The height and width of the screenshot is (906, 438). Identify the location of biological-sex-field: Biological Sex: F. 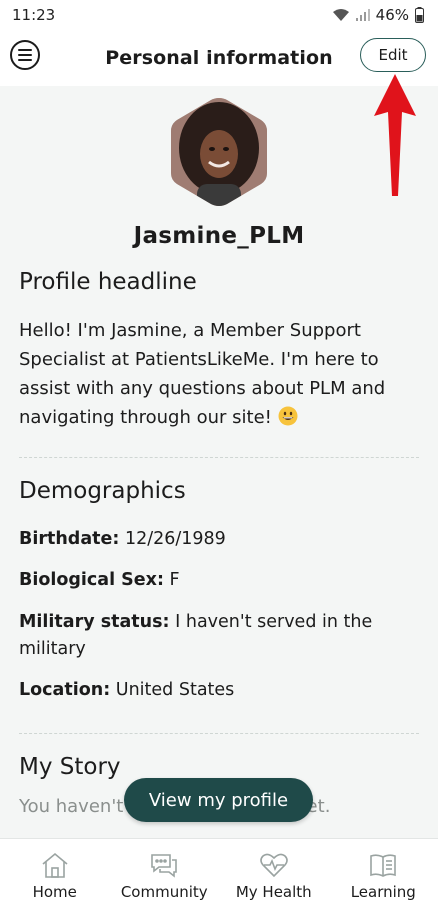
(219, 580).